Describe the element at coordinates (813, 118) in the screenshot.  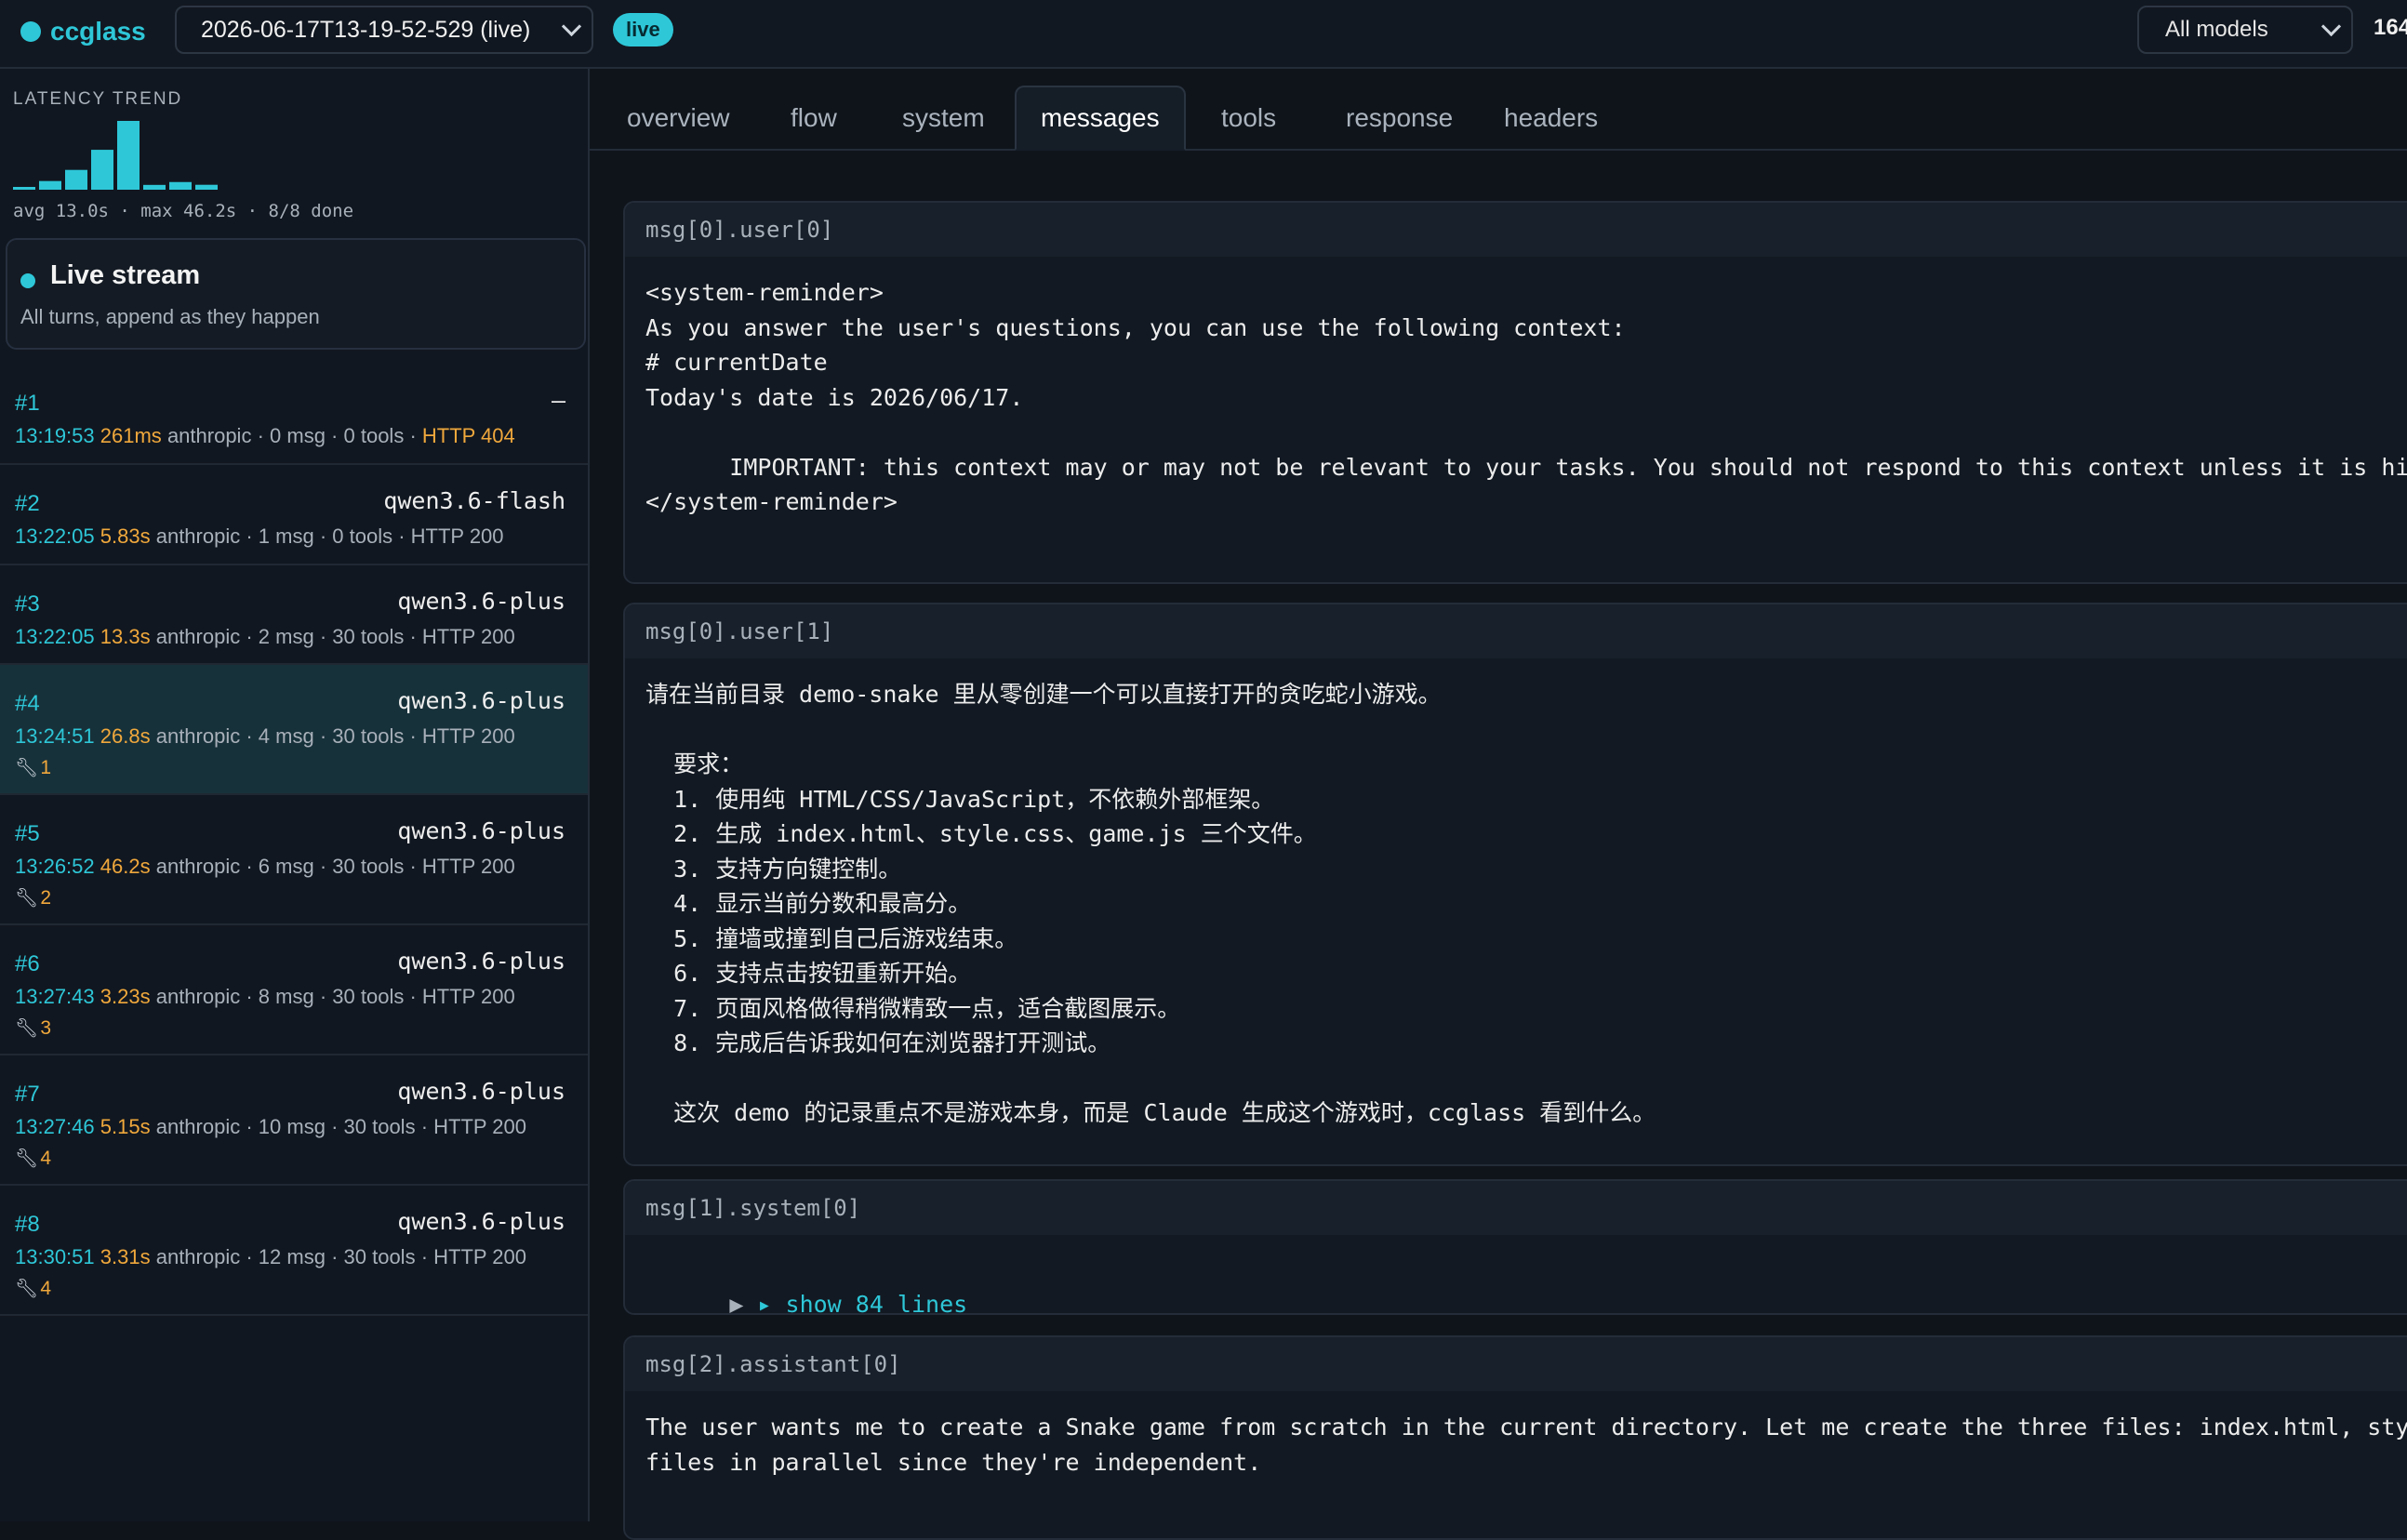
I see `tab-flow: flow` at that location.